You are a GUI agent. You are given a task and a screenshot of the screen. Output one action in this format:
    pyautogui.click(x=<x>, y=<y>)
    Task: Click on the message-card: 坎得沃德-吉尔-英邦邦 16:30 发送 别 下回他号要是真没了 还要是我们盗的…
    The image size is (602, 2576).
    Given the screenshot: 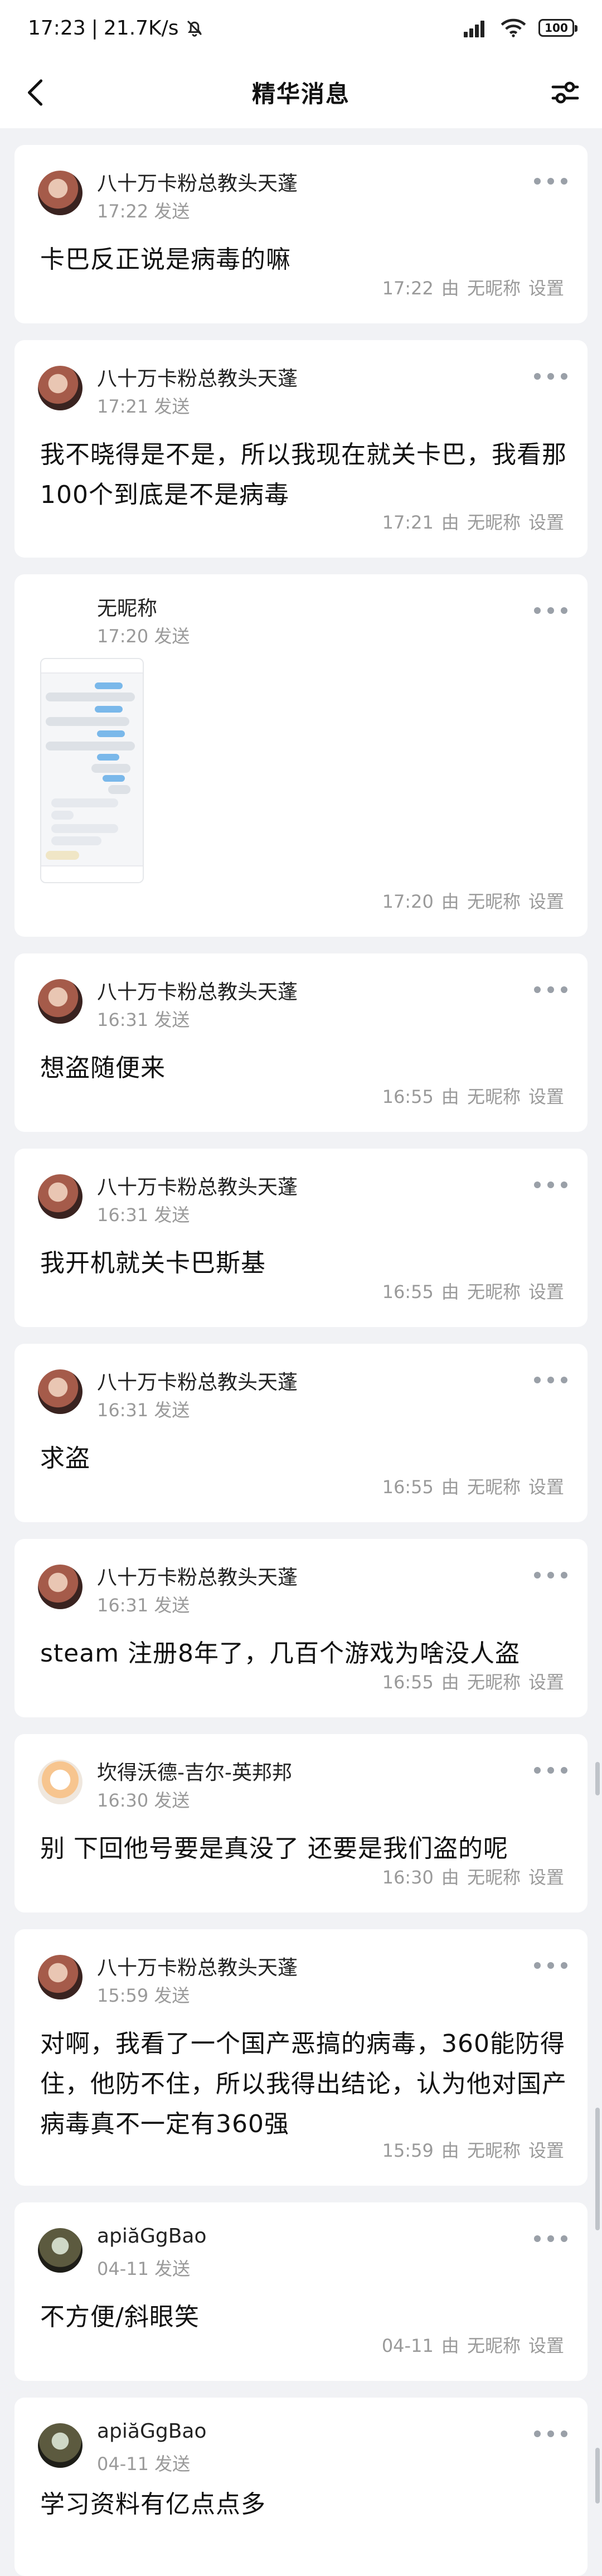 What is the action you would take?
    pyautogui.click(x=301, y=1823)
    